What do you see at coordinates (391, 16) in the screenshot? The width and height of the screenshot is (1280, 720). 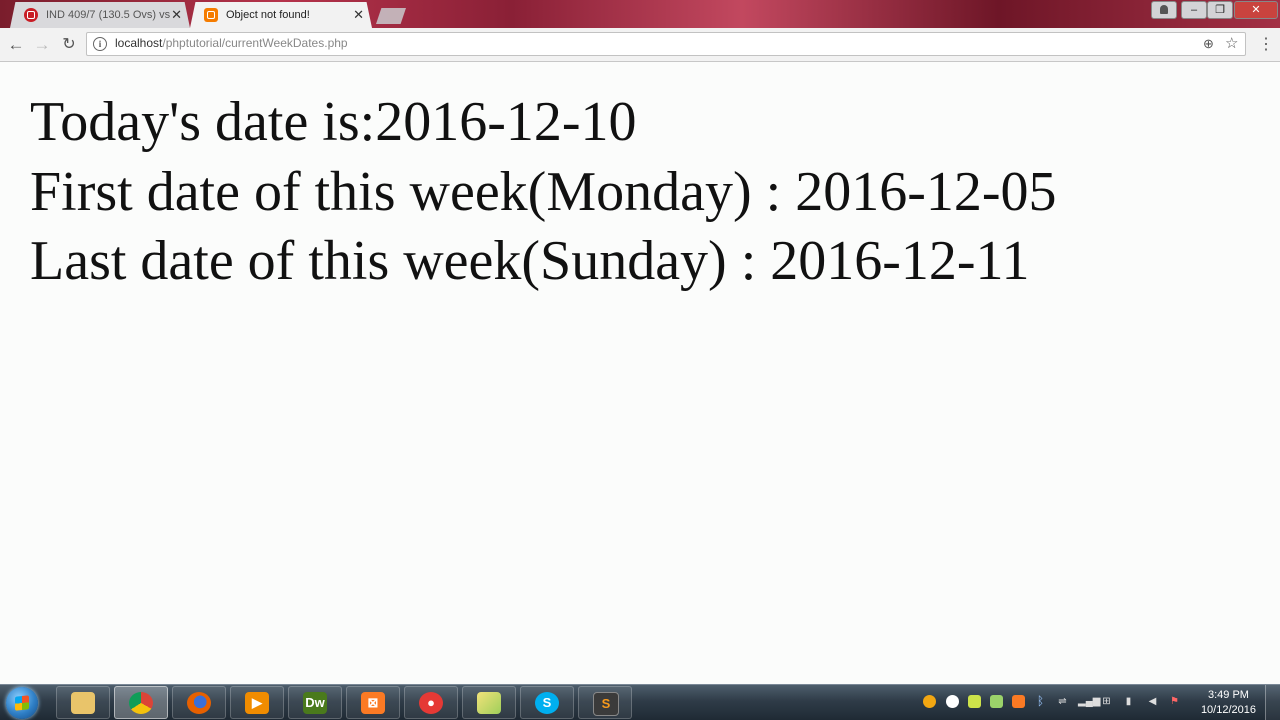 I see `new-tab-button` at bounding box center [391, 16].